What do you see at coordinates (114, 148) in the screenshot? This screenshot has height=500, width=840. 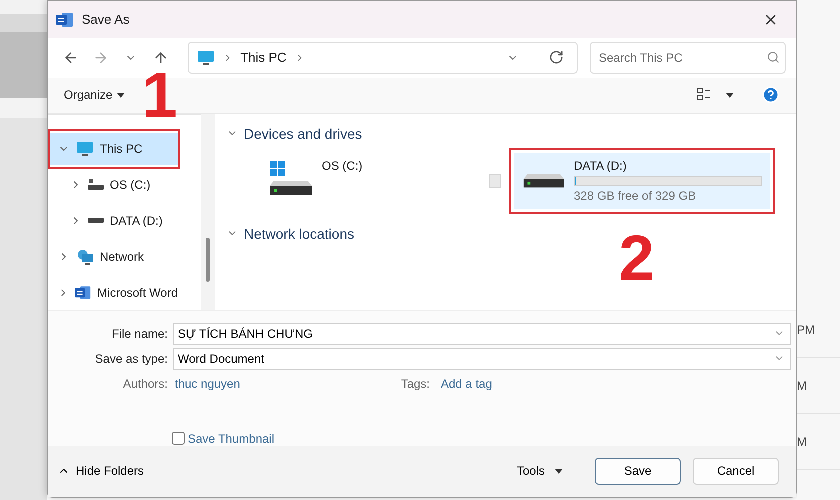 I see `sidebar-item: This PC` at bounding box center [114, 148].